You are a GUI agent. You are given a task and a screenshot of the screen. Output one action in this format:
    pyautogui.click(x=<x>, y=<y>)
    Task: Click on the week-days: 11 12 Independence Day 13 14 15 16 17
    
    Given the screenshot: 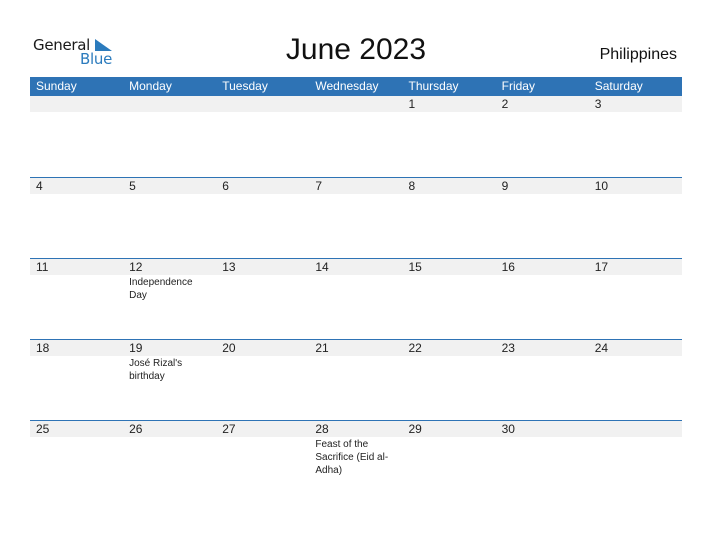 What is the action you would take?
    pyautogui.click(x=356, y=299)
    